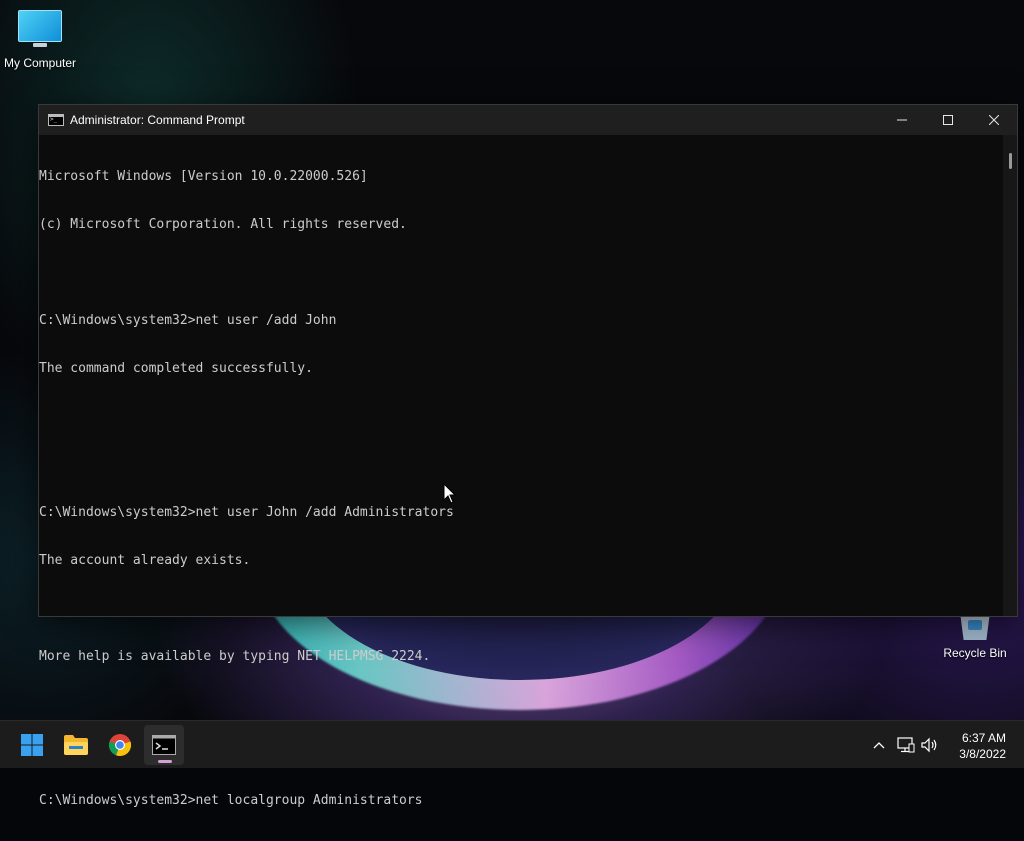 Image resolution: width=1024 pixels, height=841 pixels. What do you see at coordinates (982, 746) in the screenshot?
I see `system-clock: 6:37 AM 3/8/2022` at bounding box center [982, 746].